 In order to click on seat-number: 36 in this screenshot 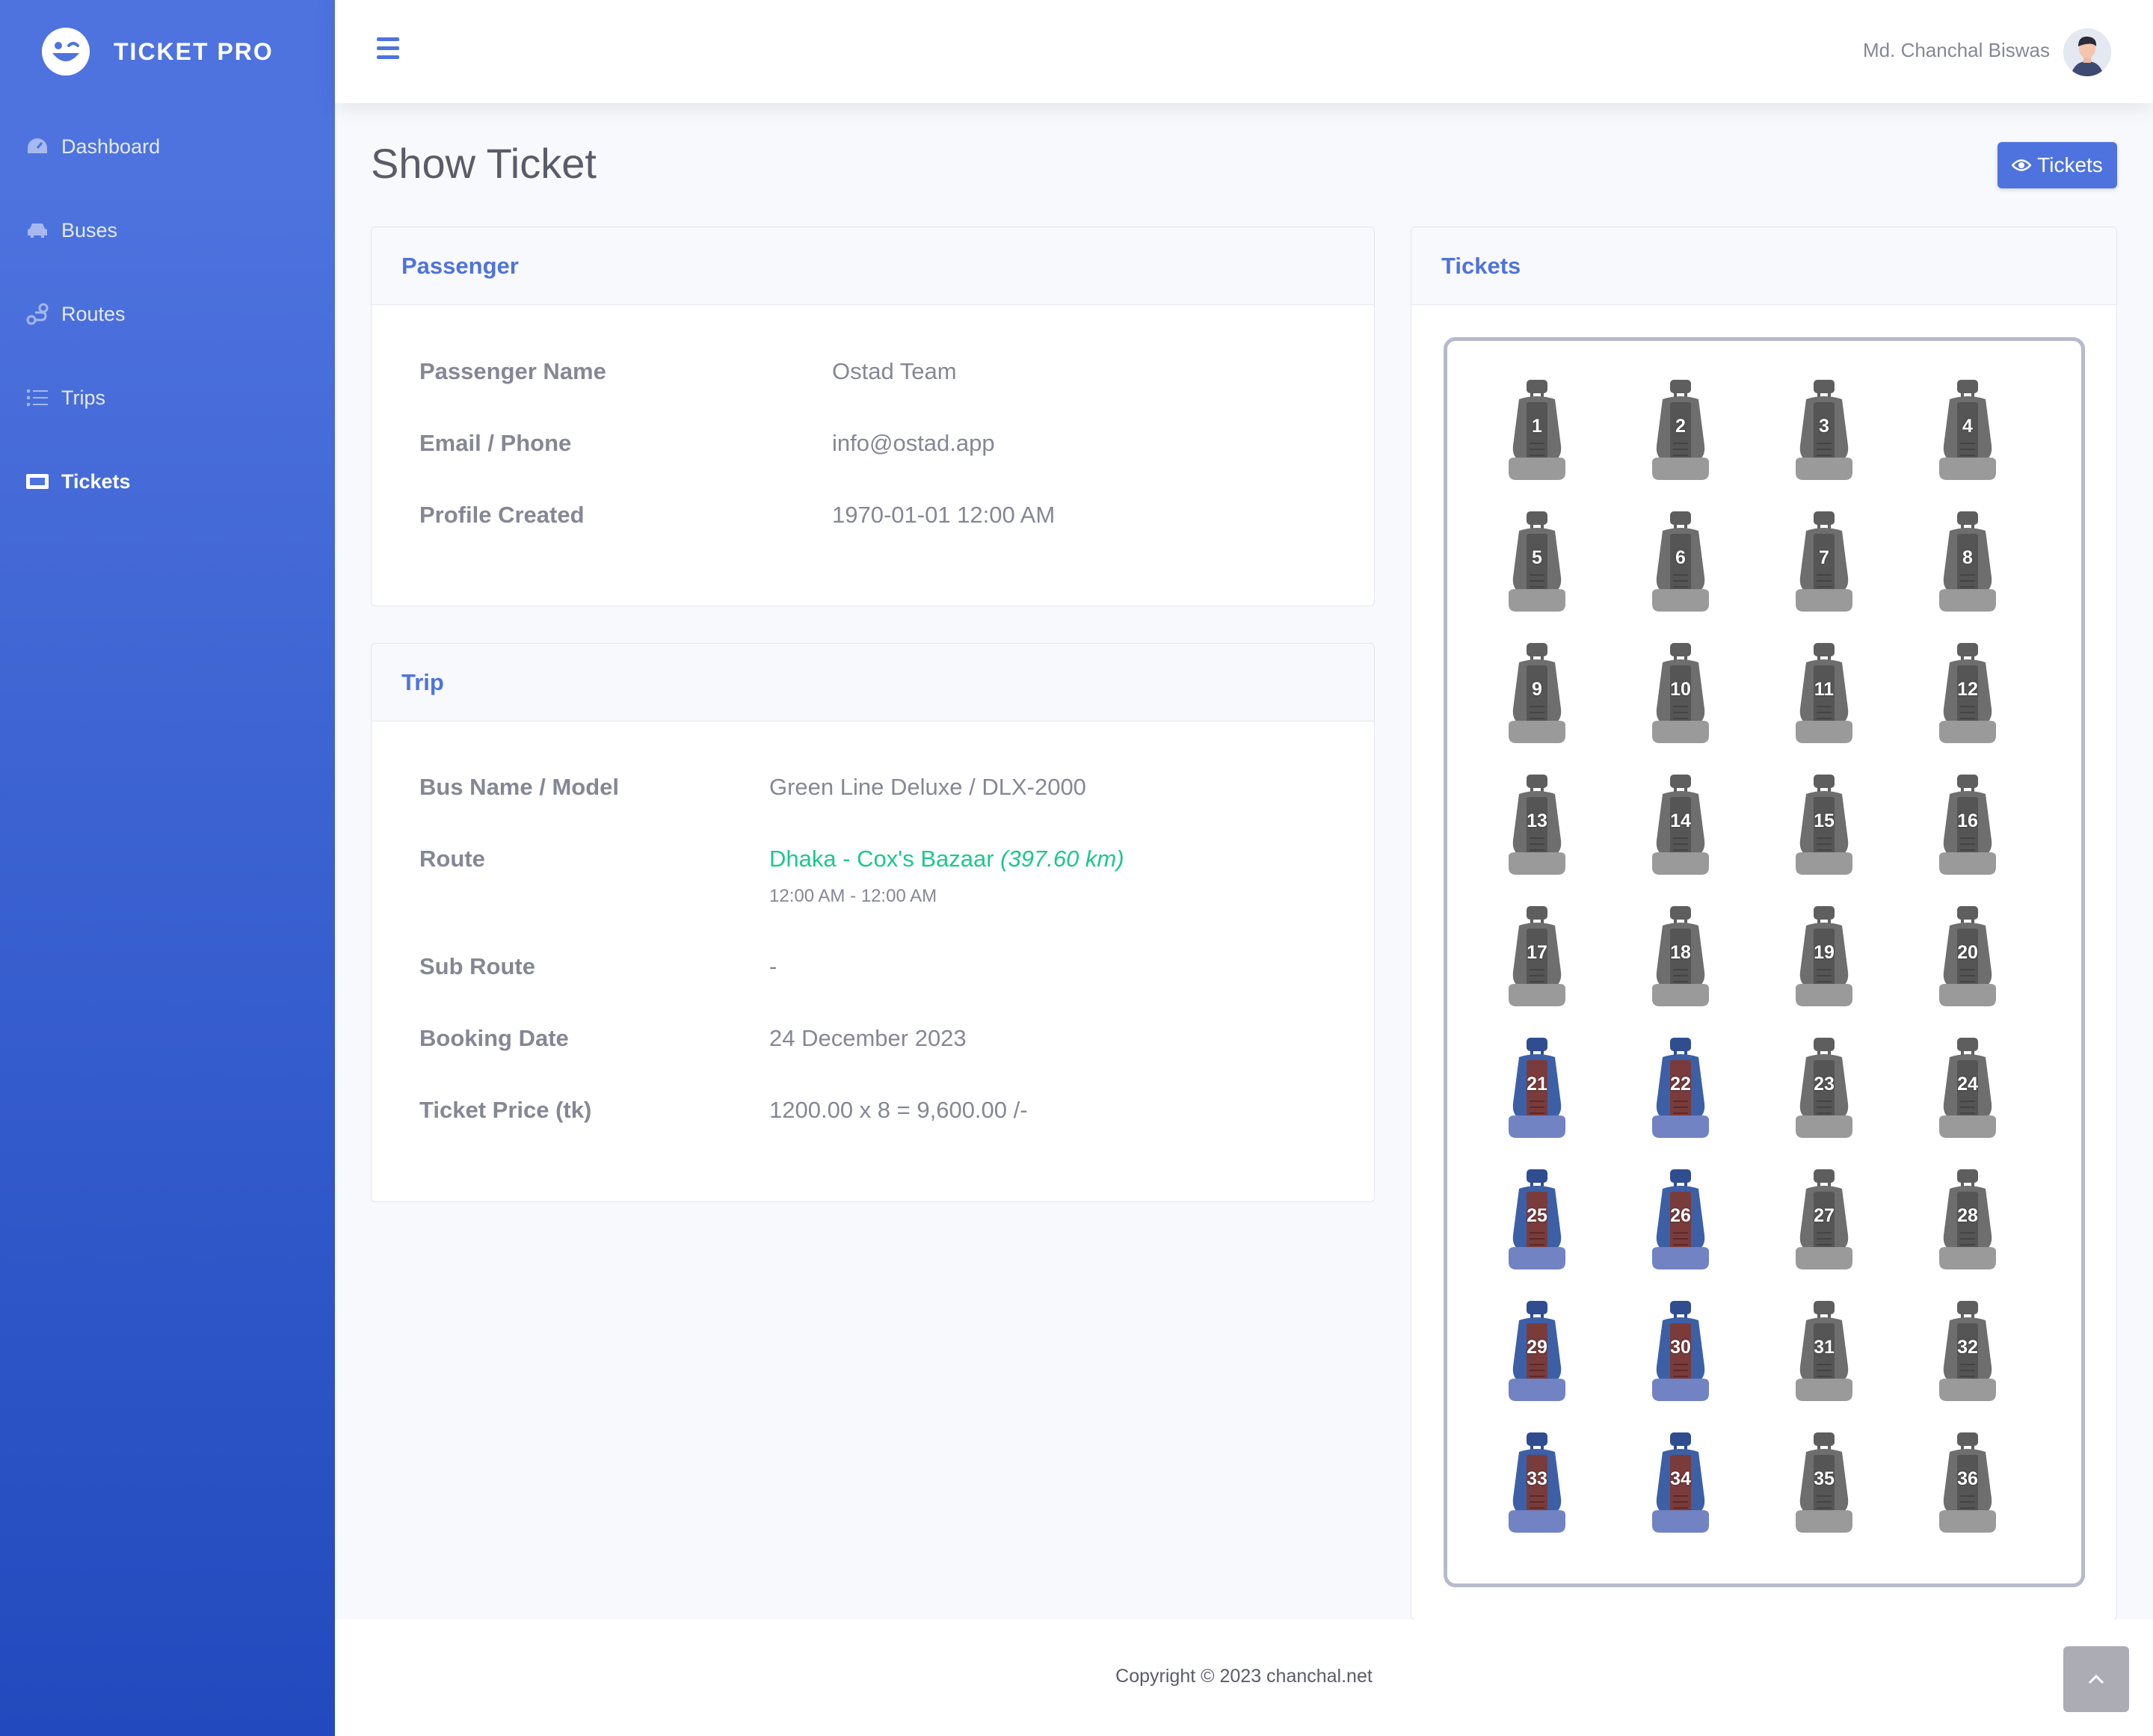, I will do `click(1968, 1478)`.